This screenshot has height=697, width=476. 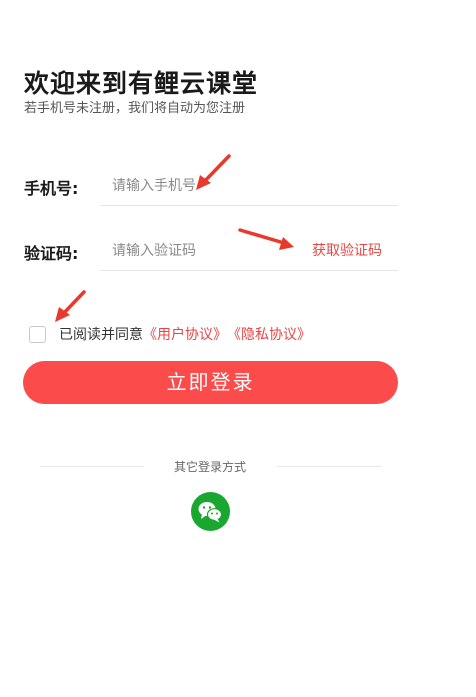 What do you see at coordinates (51, 253) in the screenshot?
I see `code-label: 验证码:` at bounding box center [51, 253].